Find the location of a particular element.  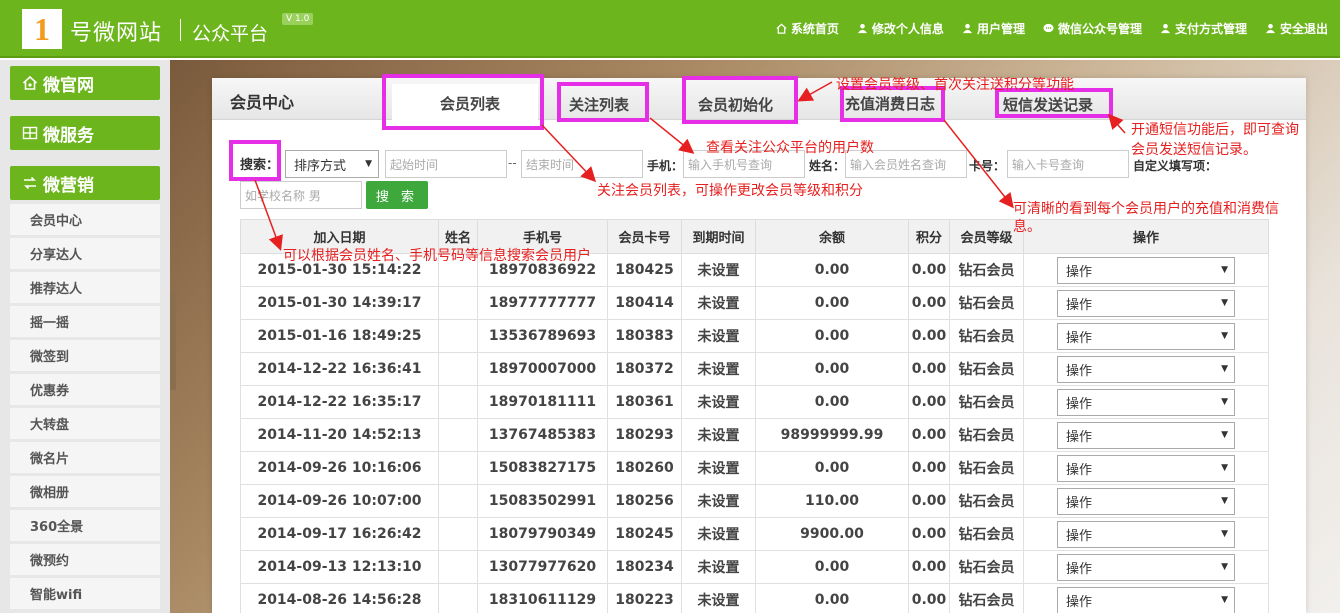

note-init: 设置会员等级、首次关注送积分等功能 is located at coordinates (955, 85).